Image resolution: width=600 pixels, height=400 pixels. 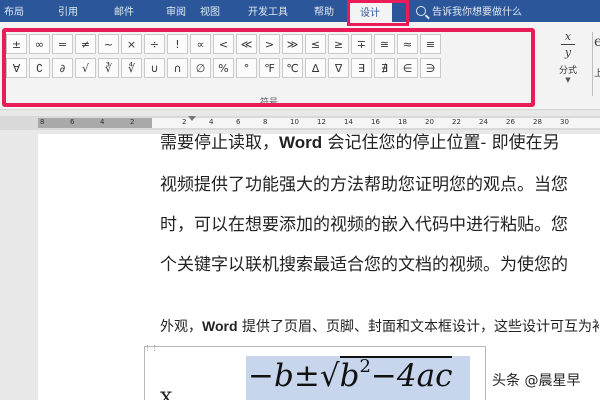 What do you see at coordinates (14, 10) in the screenshot?
I see `tab-layout: 布局` at bounding box center [14, 10].